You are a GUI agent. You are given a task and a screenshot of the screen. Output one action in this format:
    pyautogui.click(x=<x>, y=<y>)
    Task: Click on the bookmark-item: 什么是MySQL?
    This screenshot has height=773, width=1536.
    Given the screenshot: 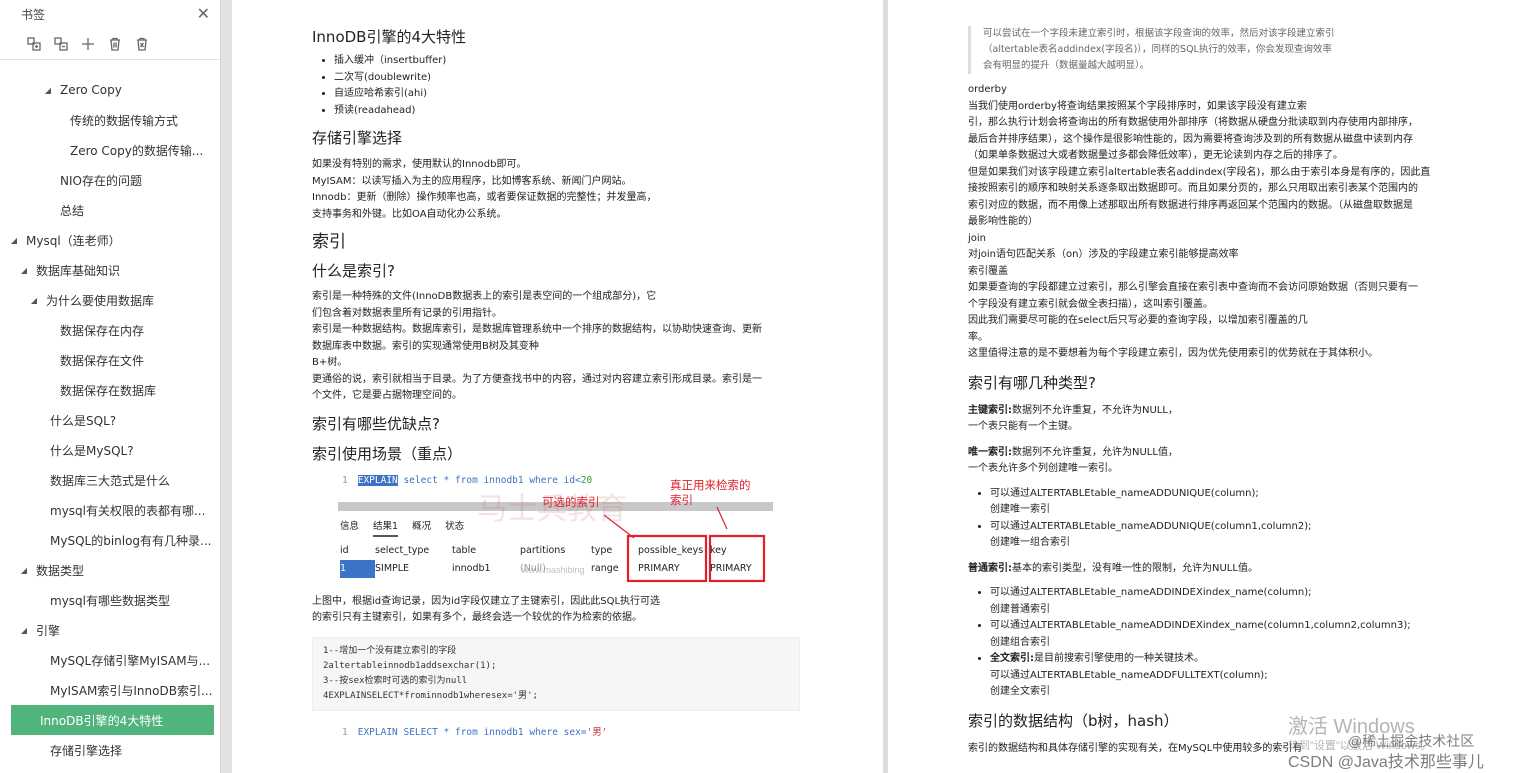 What is the action you would take?
    pyautogui.click(x=110, y=450)
    